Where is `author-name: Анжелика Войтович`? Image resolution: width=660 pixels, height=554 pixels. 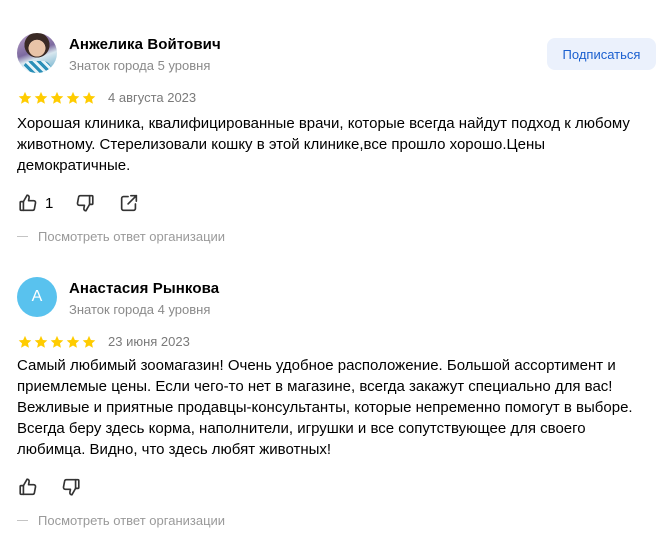
author-name: Анжелика Войтович is located at coordinates (145, 44).